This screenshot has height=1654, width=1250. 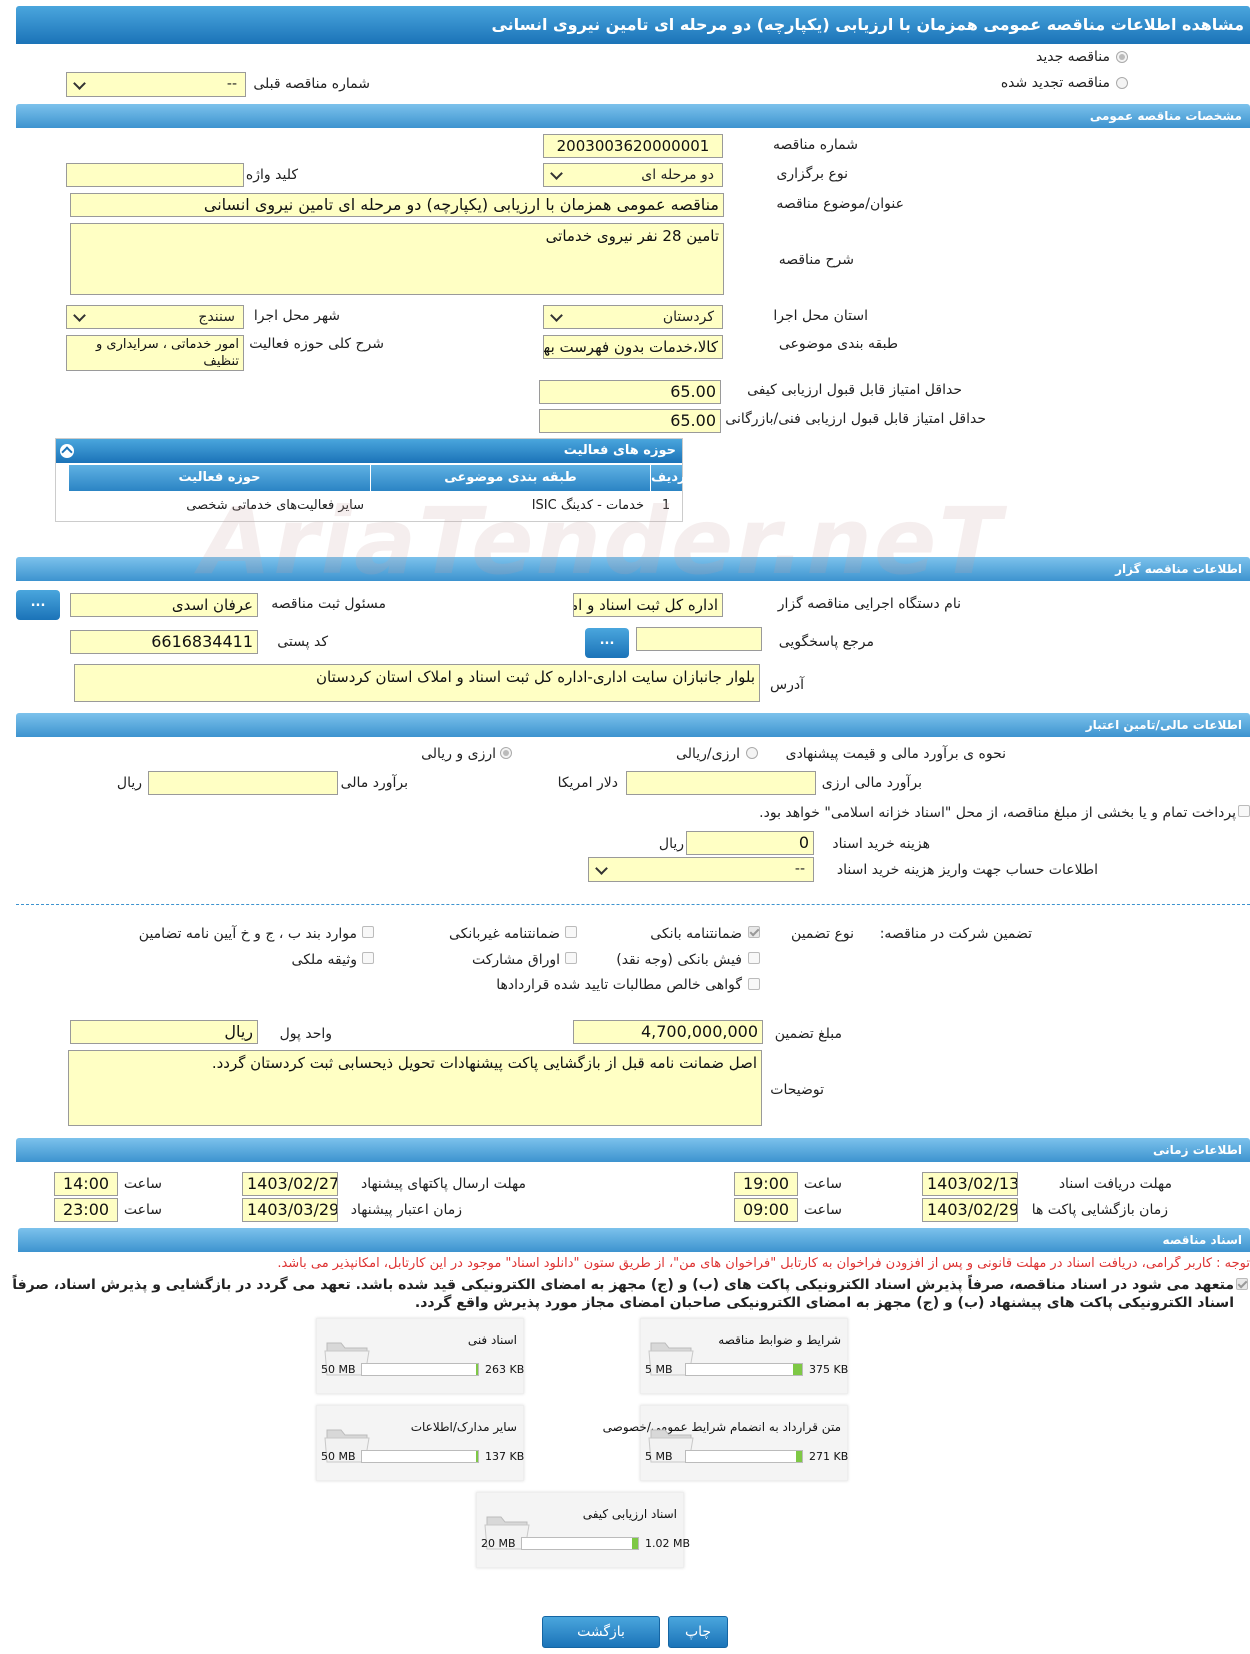 What do you see at coordinates (290, 1210) in the screenshot?
I see `validity-date: 1403/03/29` at bounding box center [290, 1210].